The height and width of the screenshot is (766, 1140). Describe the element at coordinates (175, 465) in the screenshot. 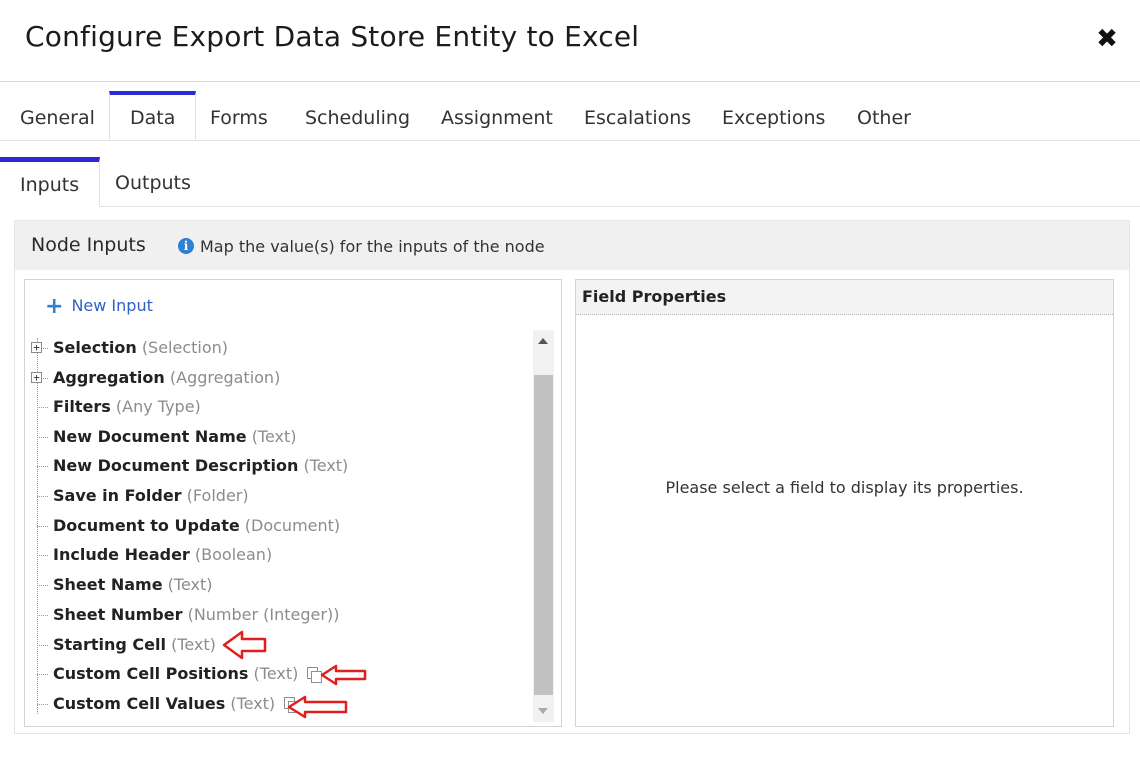

I see `tree-item-name: New Document Description` at that location.